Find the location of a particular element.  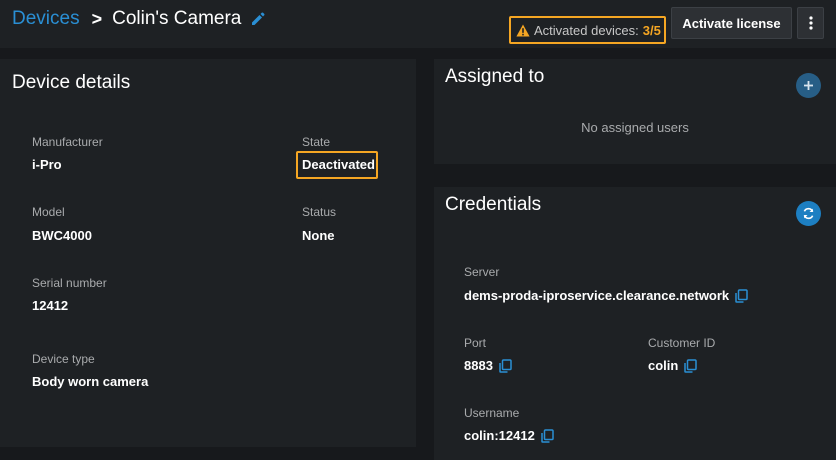

refresh-credentials-button is located at coordinates (808, 213).